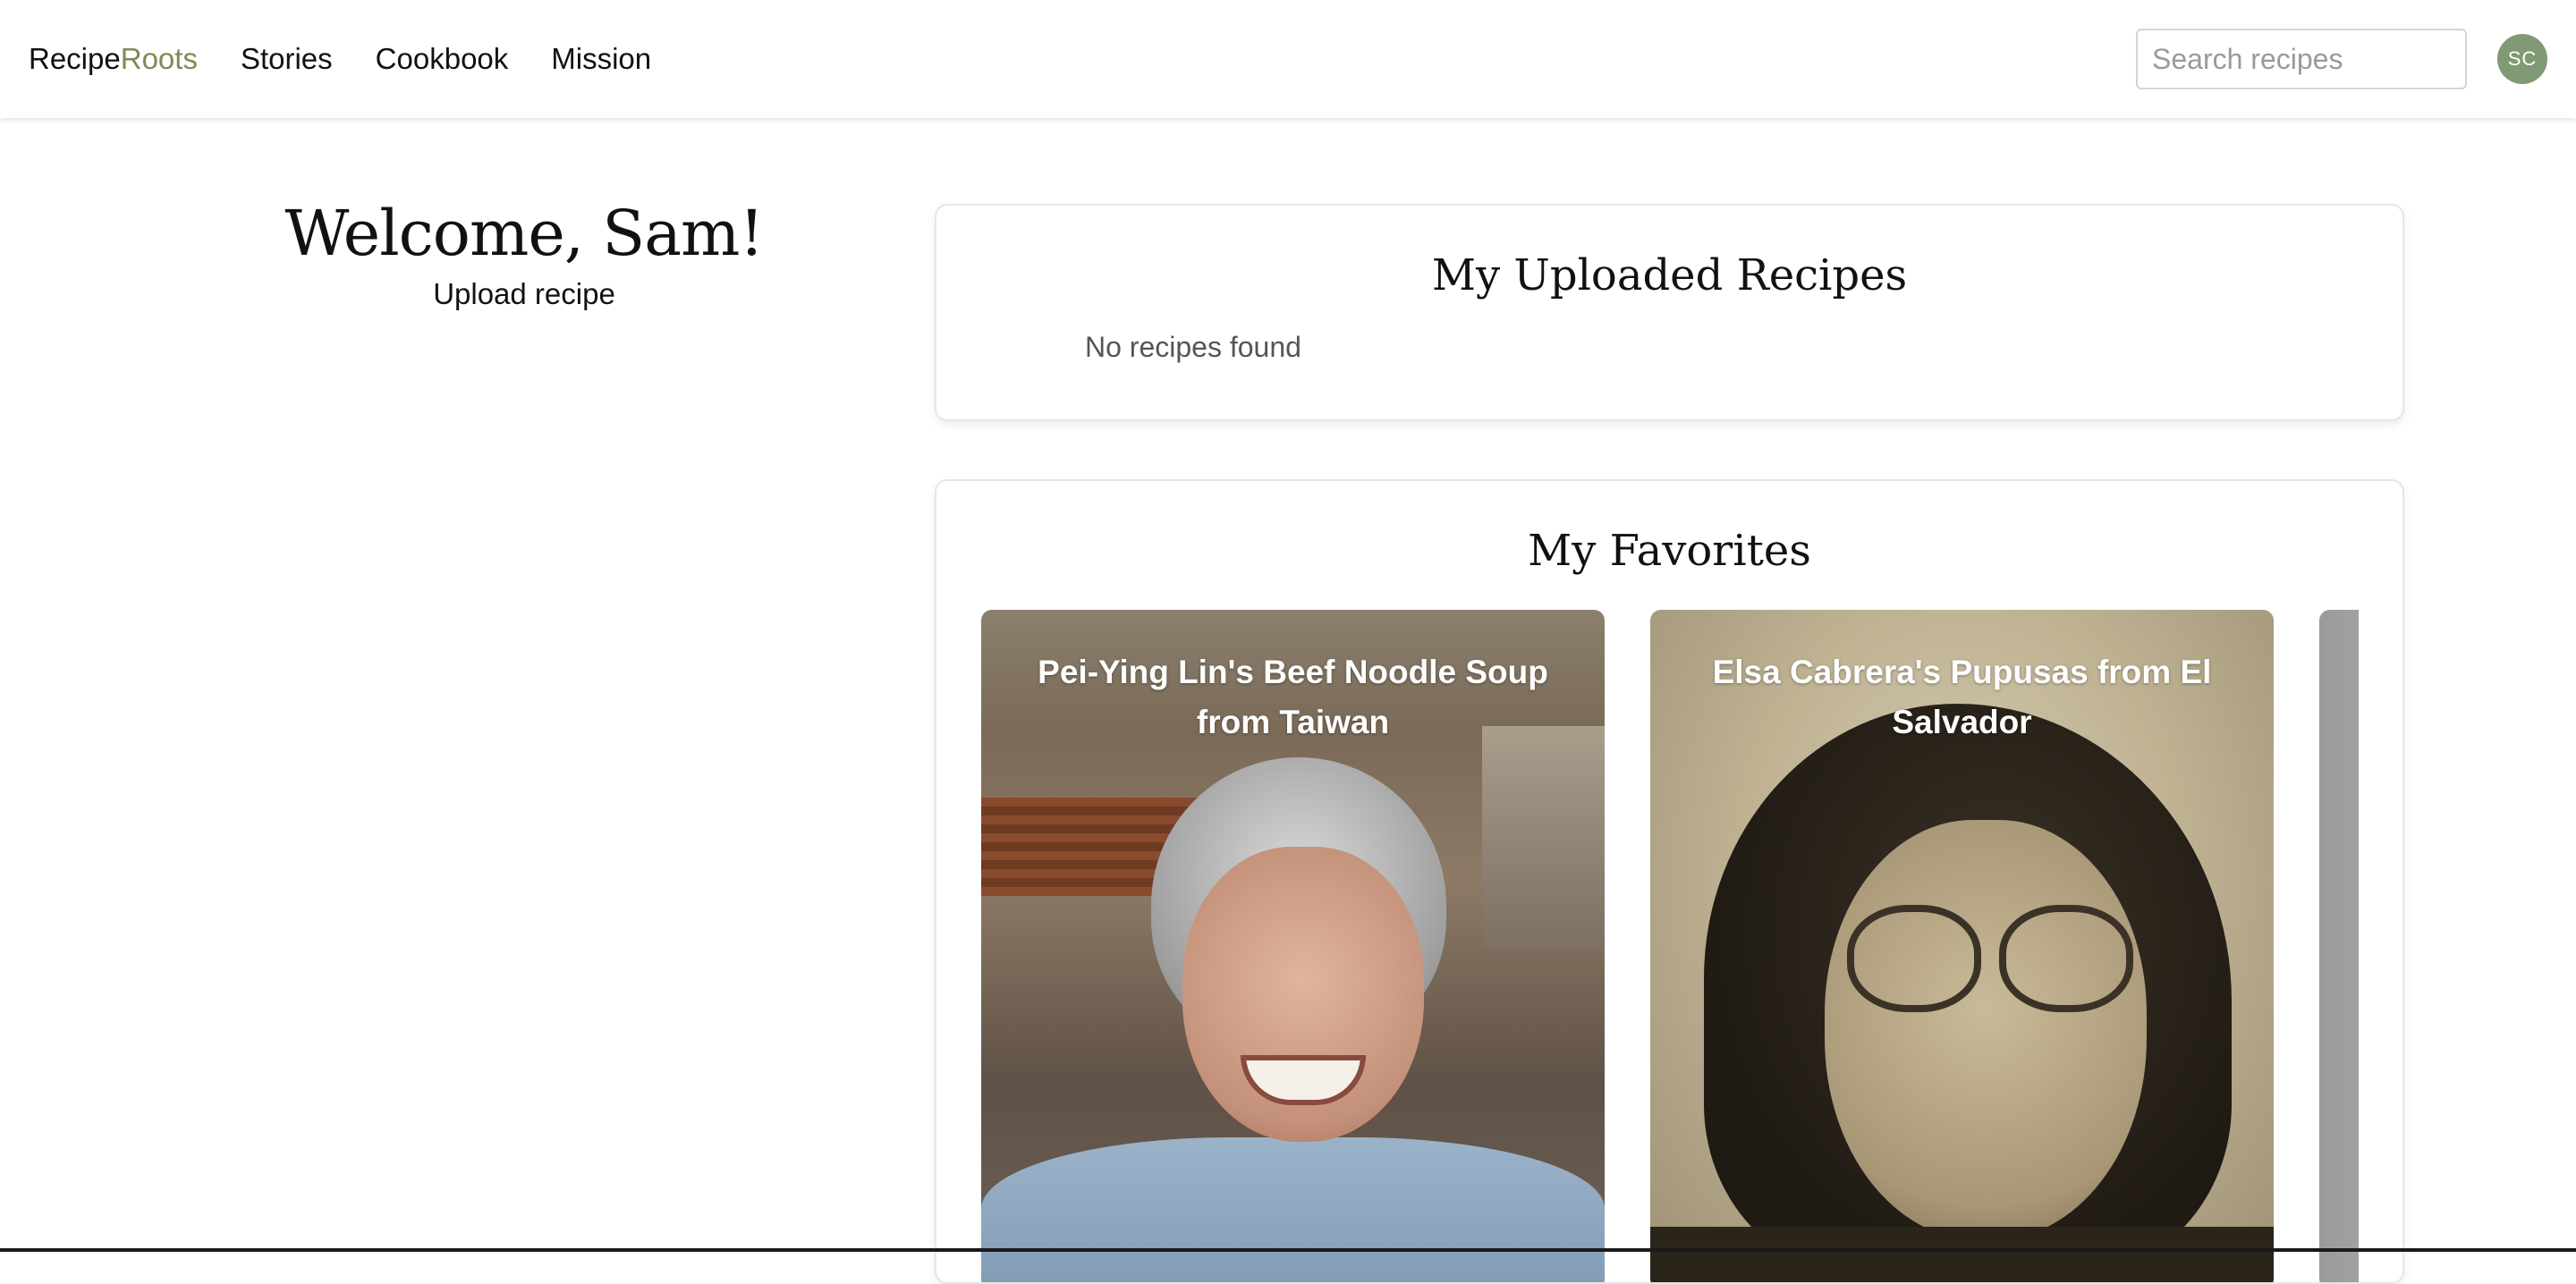 This screenshot has width=2576, height=1284. I want to click on user-avatar: SC, so click(2522, 59).